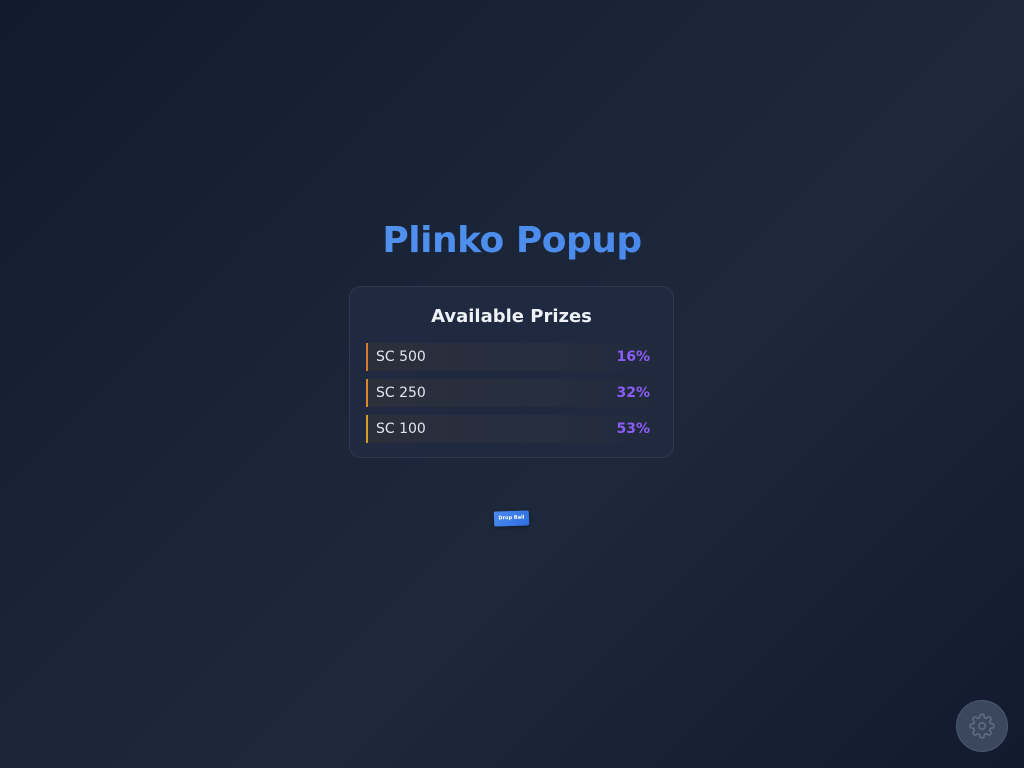  Describe the element at coordinates (512, 357) in the screenshot. I see `prize-item: SC 500 16%` at that location.